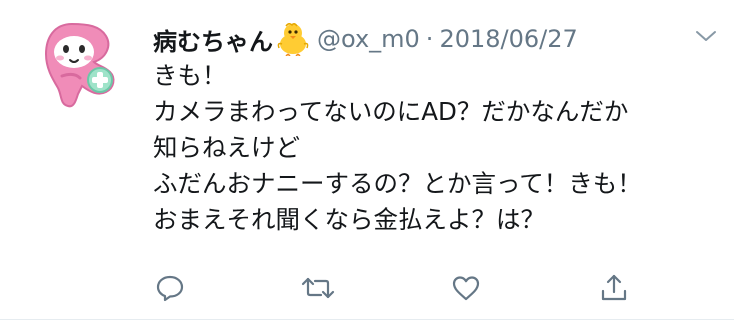  What do you see at coordinates (80, 64) in the screenshot?
I see `avatar` at bounding box center [80, 64].